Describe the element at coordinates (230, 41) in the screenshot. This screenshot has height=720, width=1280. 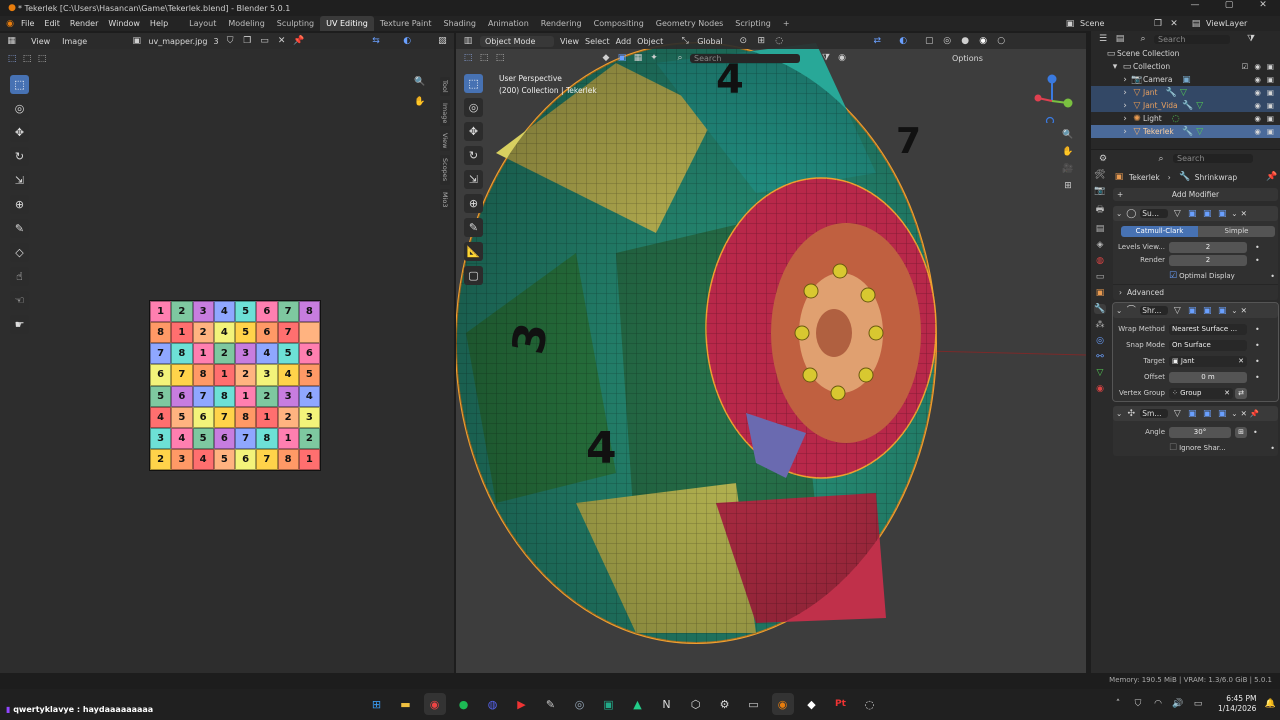
I see `fake-user-icon: ⛉` at that location.